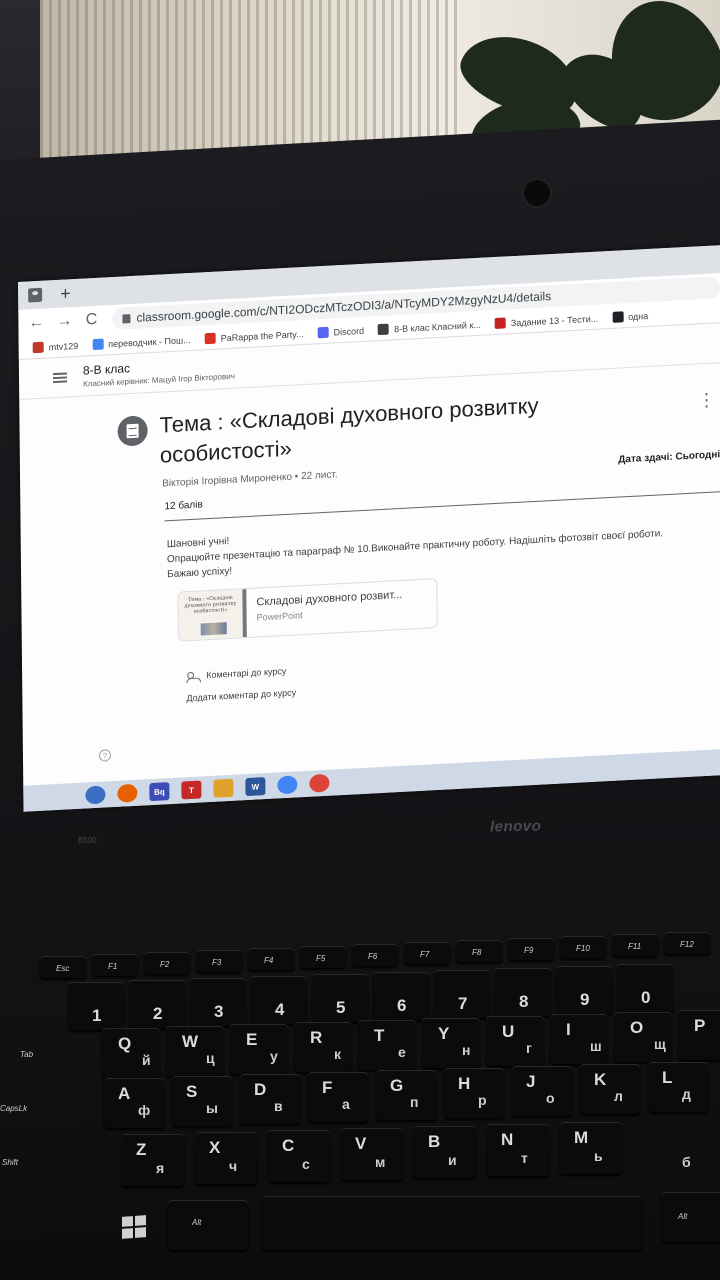 The height and width of the screenshot is (1280, 720). Describe the element at coordinates (482, 1100) in the screenshot. I see `key-cyr-label: р` at that location.